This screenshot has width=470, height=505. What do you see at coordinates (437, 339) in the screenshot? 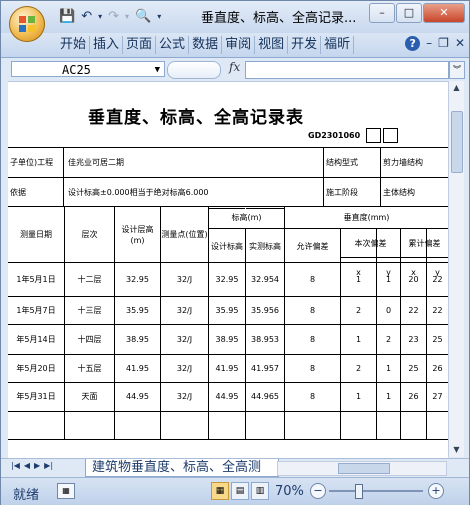
I see `cell-cum-y: 25` at bounding box center [437, 339].